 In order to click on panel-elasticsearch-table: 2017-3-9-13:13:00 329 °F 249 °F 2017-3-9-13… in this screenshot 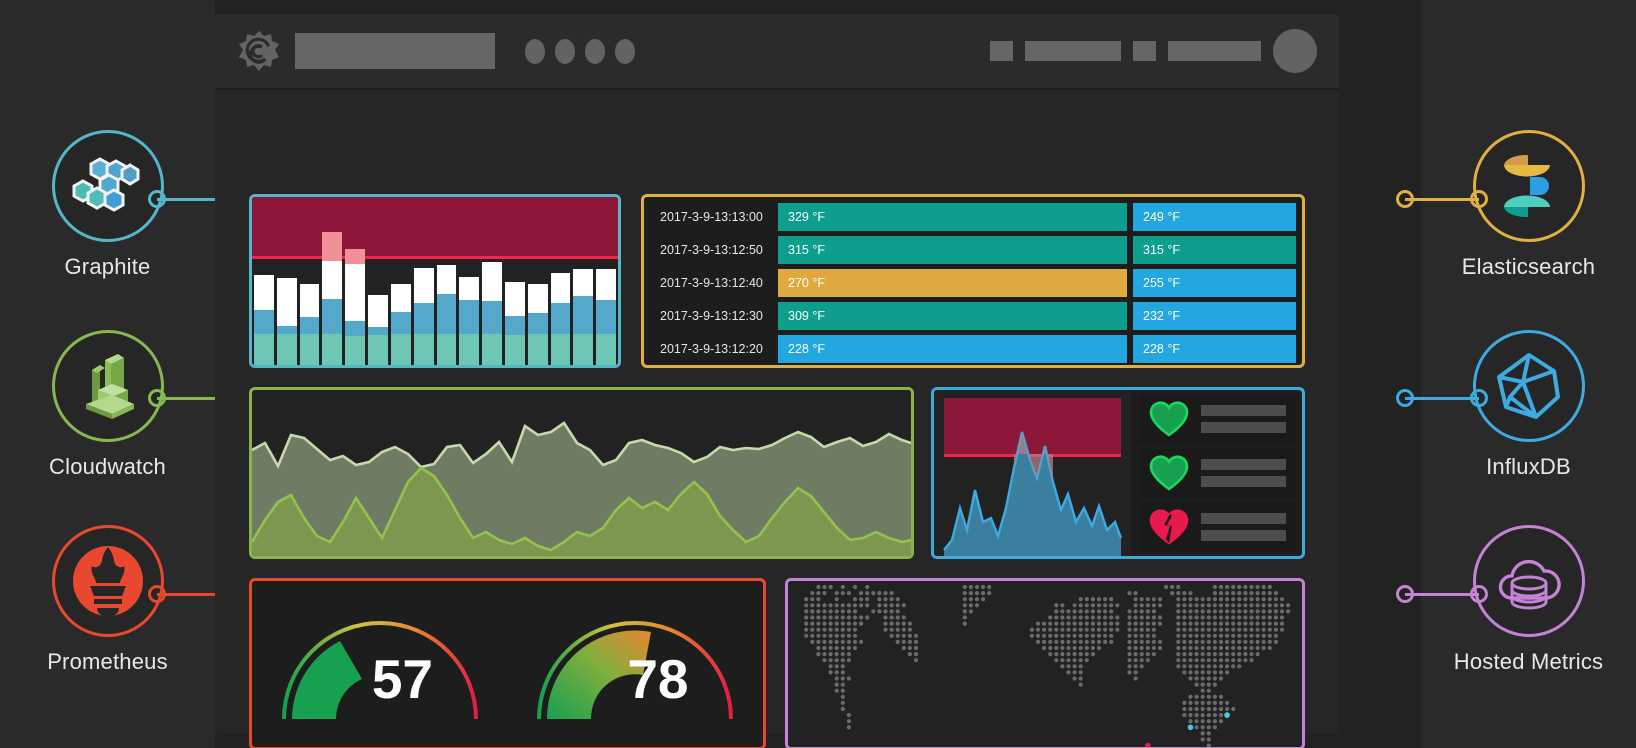, I will do `click(973, 281)`.